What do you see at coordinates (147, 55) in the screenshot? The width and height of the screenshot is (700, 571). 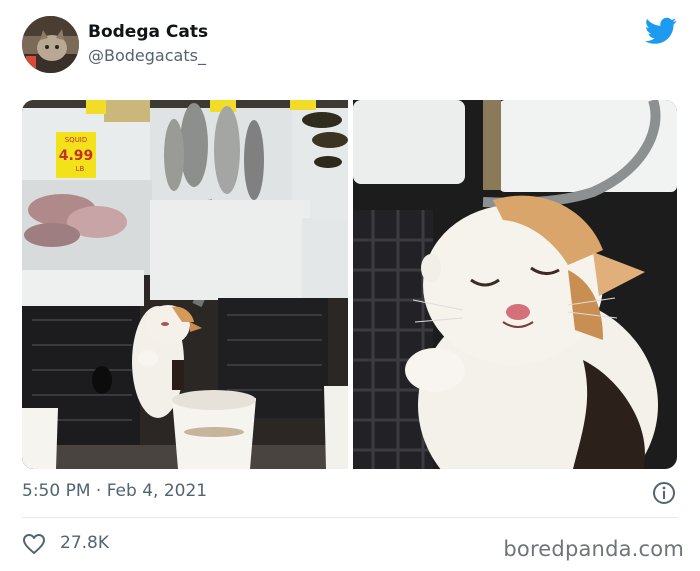 I see `user-handle: @Bodegacats_` at bounding box center [147, 55].